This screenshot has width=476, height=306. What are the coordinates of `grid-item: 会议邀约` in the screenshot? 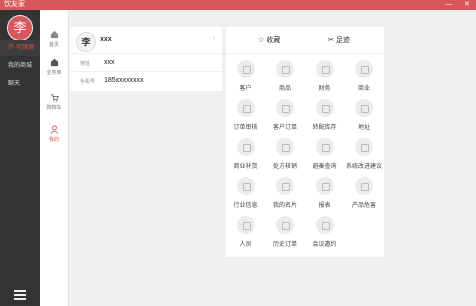 It's located at (324, 235).